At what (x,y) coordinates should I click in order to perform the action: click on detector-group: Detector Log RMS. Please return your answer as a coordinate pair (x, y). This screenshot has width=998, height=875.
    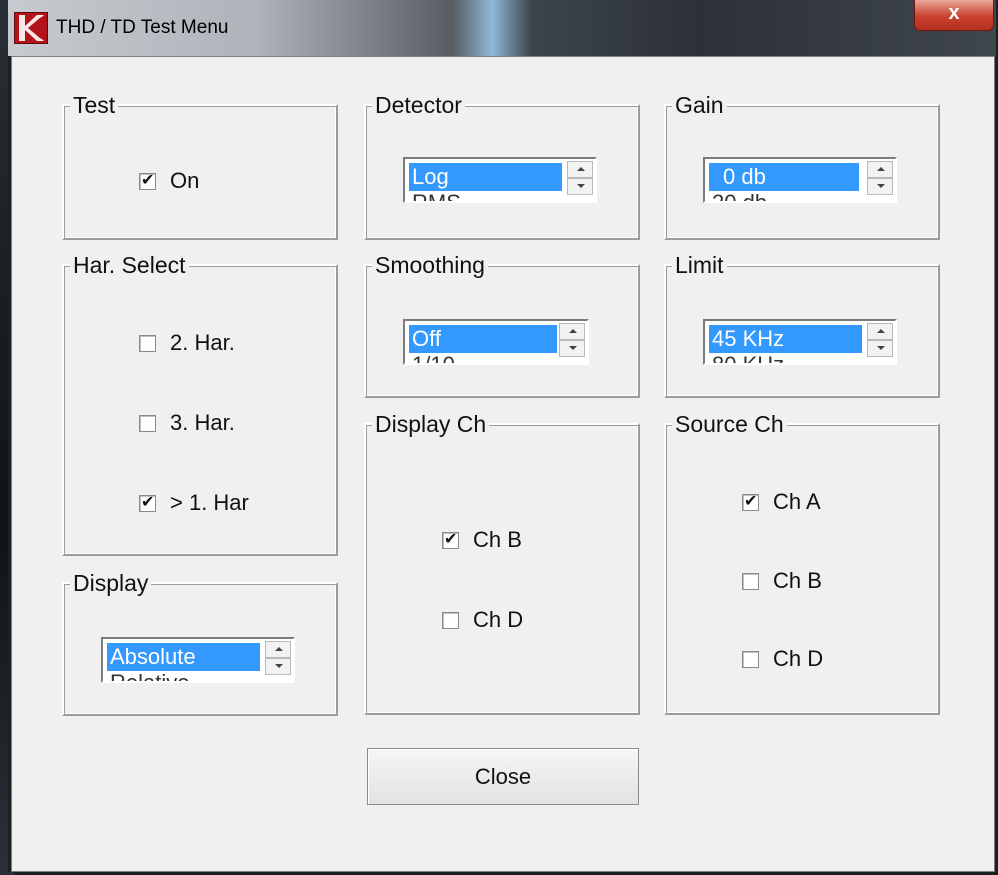
    Looking at the image, I should click on (502, 166).